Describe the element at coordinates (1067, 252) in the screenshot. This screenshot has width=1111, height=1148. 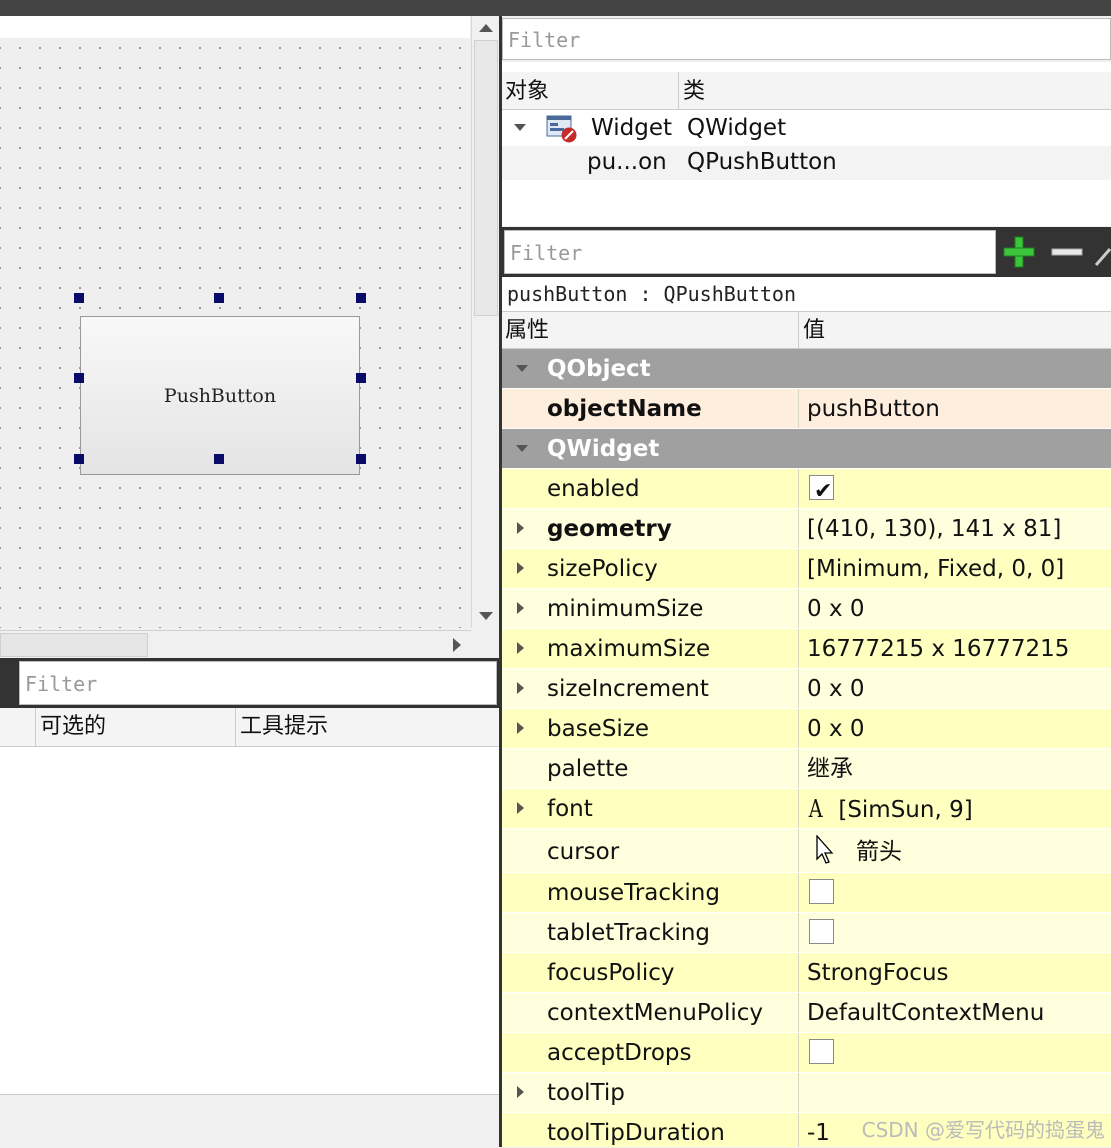
I see `remove-property-icon` at that location.